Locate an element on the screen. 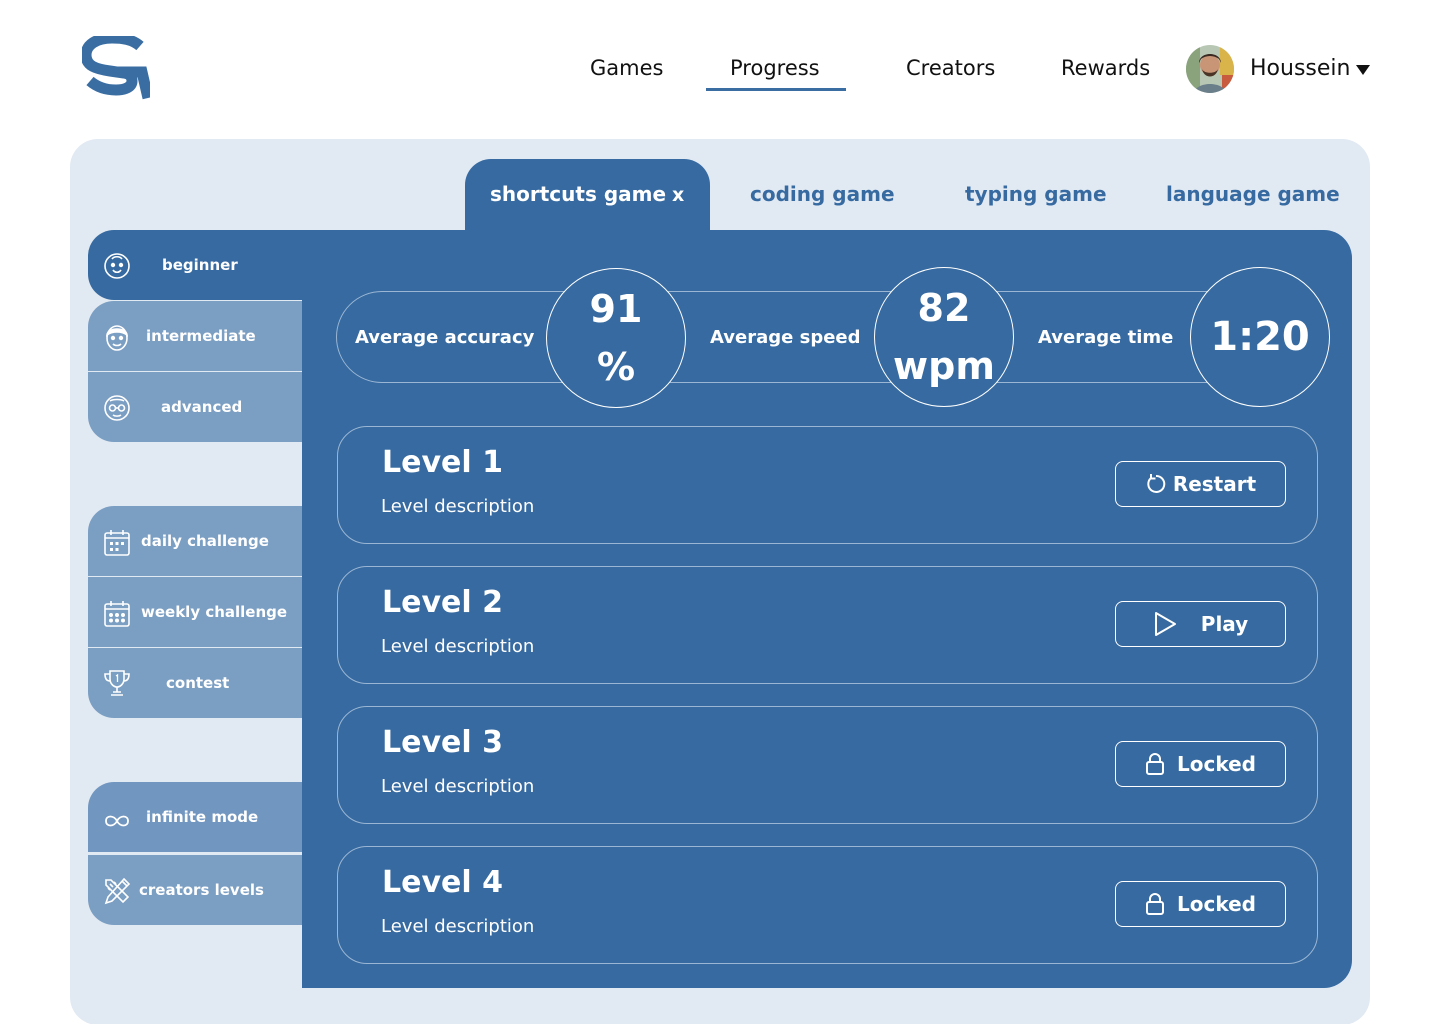 The width and height of the screenshot is (1440, 1024). play-button-label: Play is located at coordinates (1224, 624).